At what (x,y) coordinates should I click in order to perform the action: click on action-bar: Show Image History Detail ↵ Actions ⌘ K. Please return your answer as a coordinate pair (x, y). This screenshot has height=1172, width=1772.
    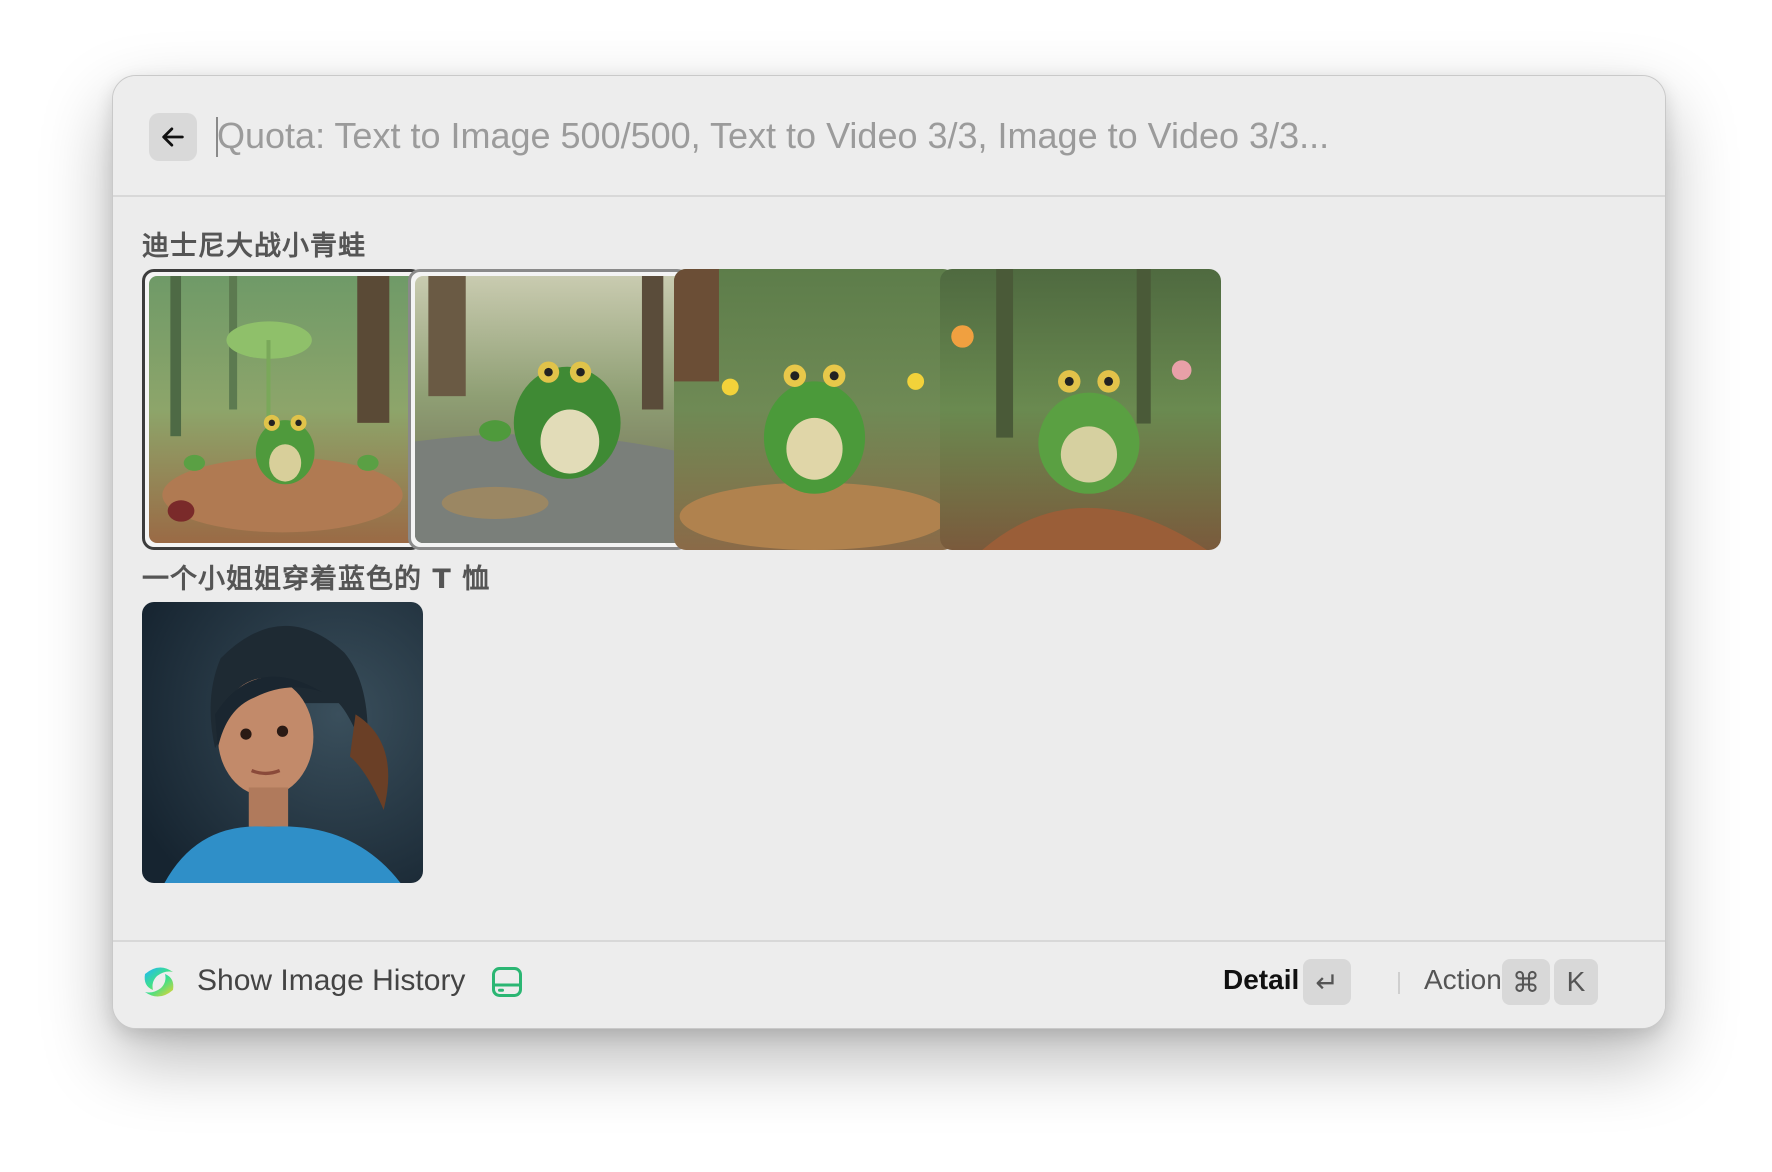
    Looking at the image, I should click on (889, 984).